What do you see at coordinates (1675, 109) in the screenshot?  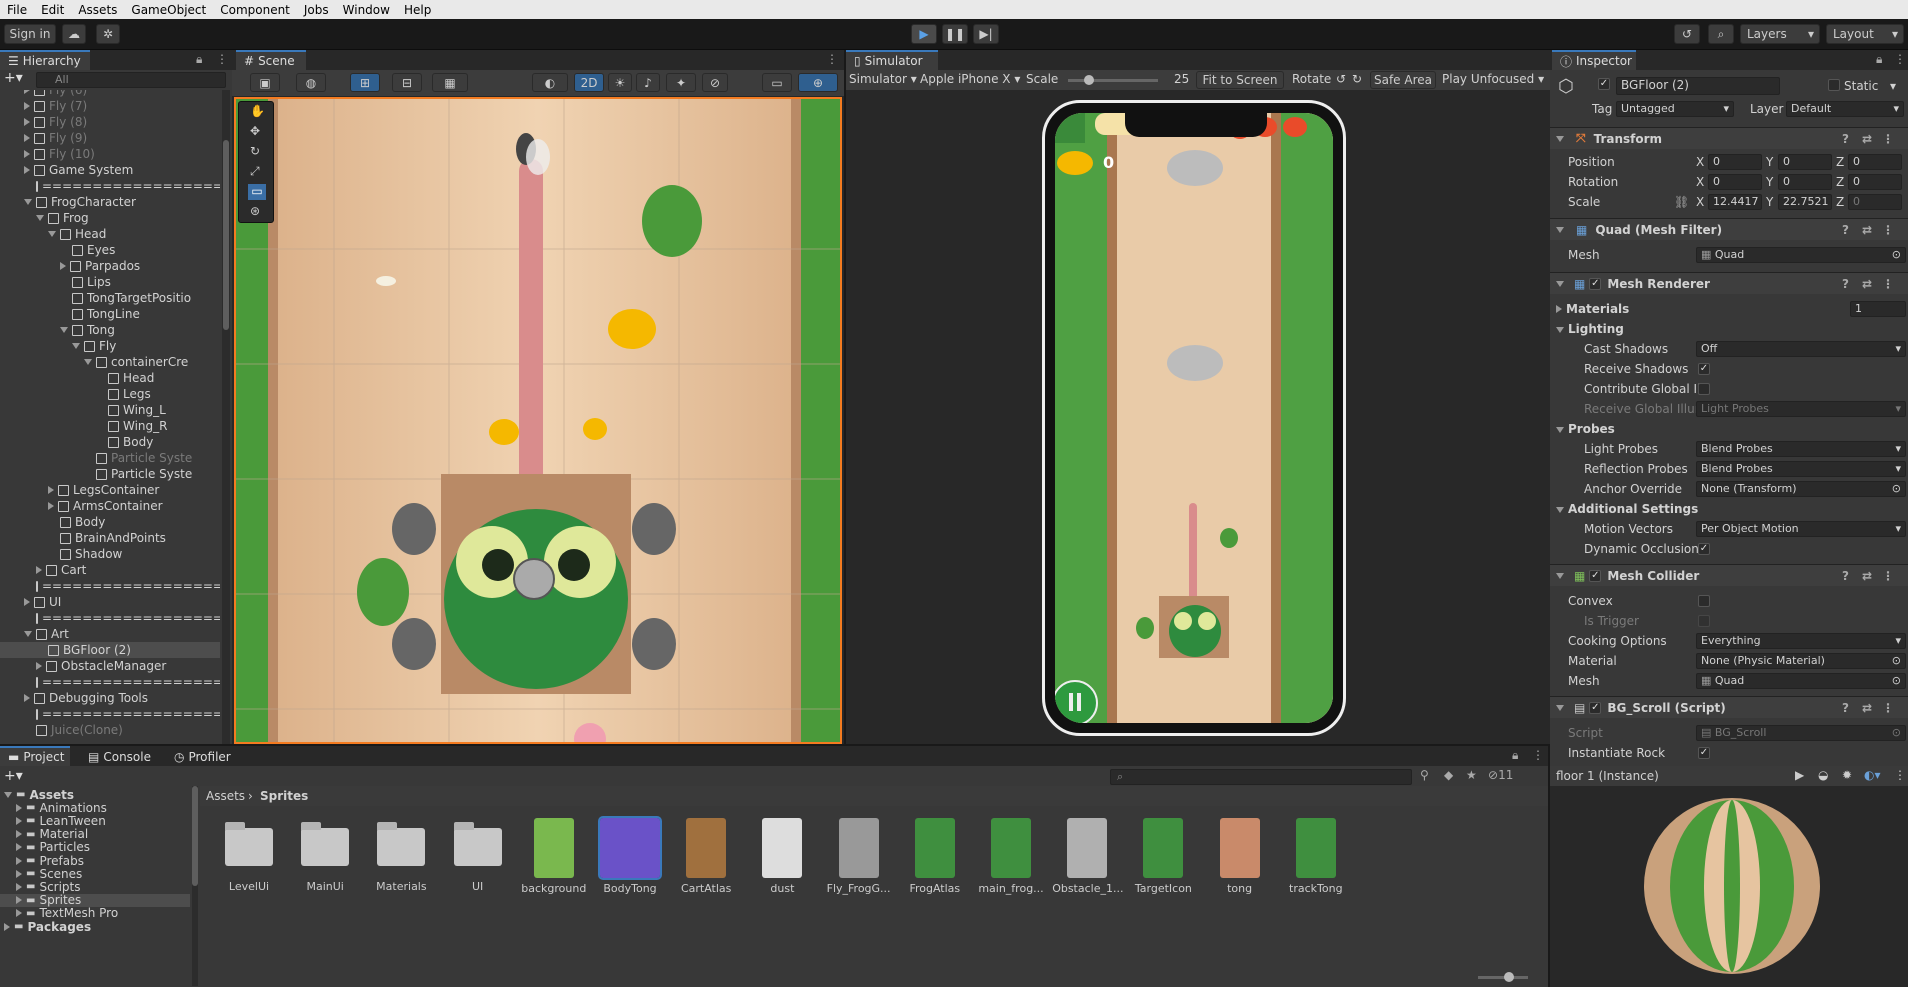 I see `tag-dropdown: Untagged ▾` at bounding box center [1675, 109].